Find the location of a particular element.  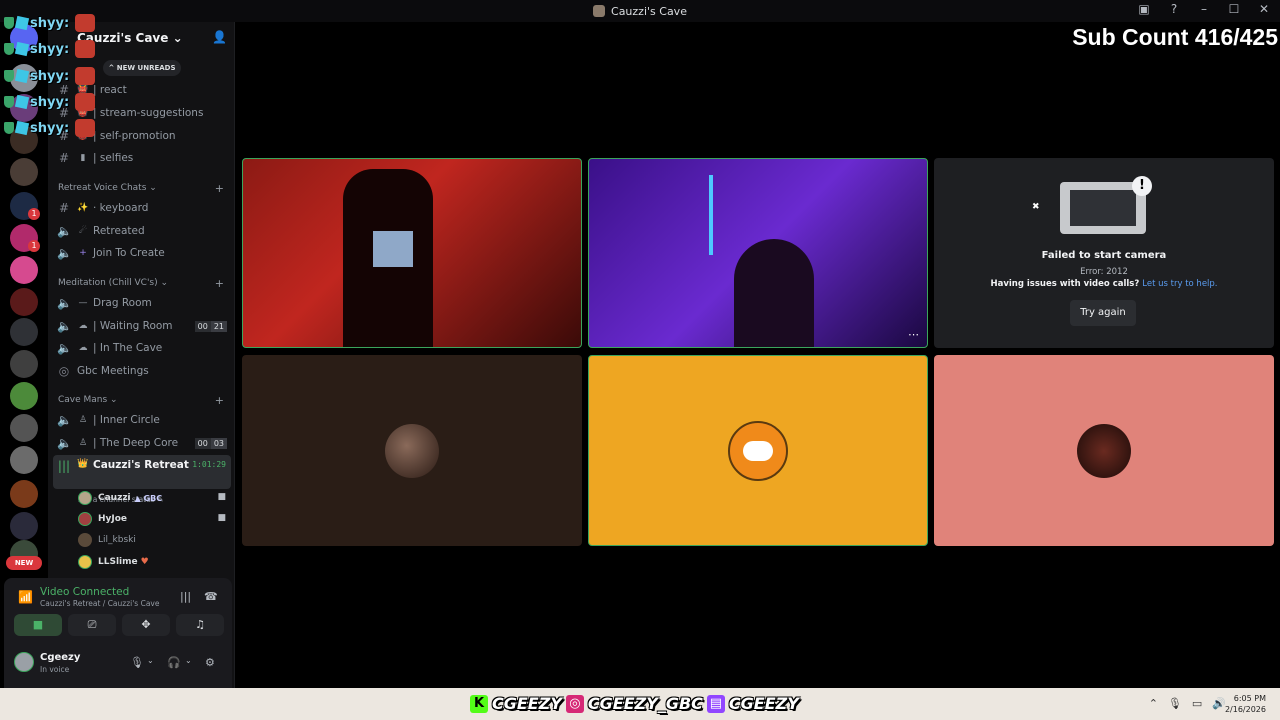

channel-emoji: — is located at coordinates (83, 303).